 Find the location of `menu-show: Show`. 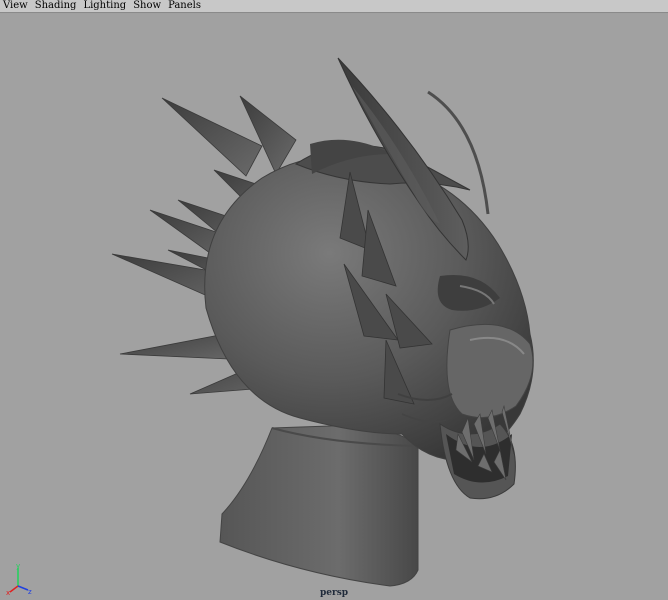

menu-show: Show is located at coordinates (147, 6).